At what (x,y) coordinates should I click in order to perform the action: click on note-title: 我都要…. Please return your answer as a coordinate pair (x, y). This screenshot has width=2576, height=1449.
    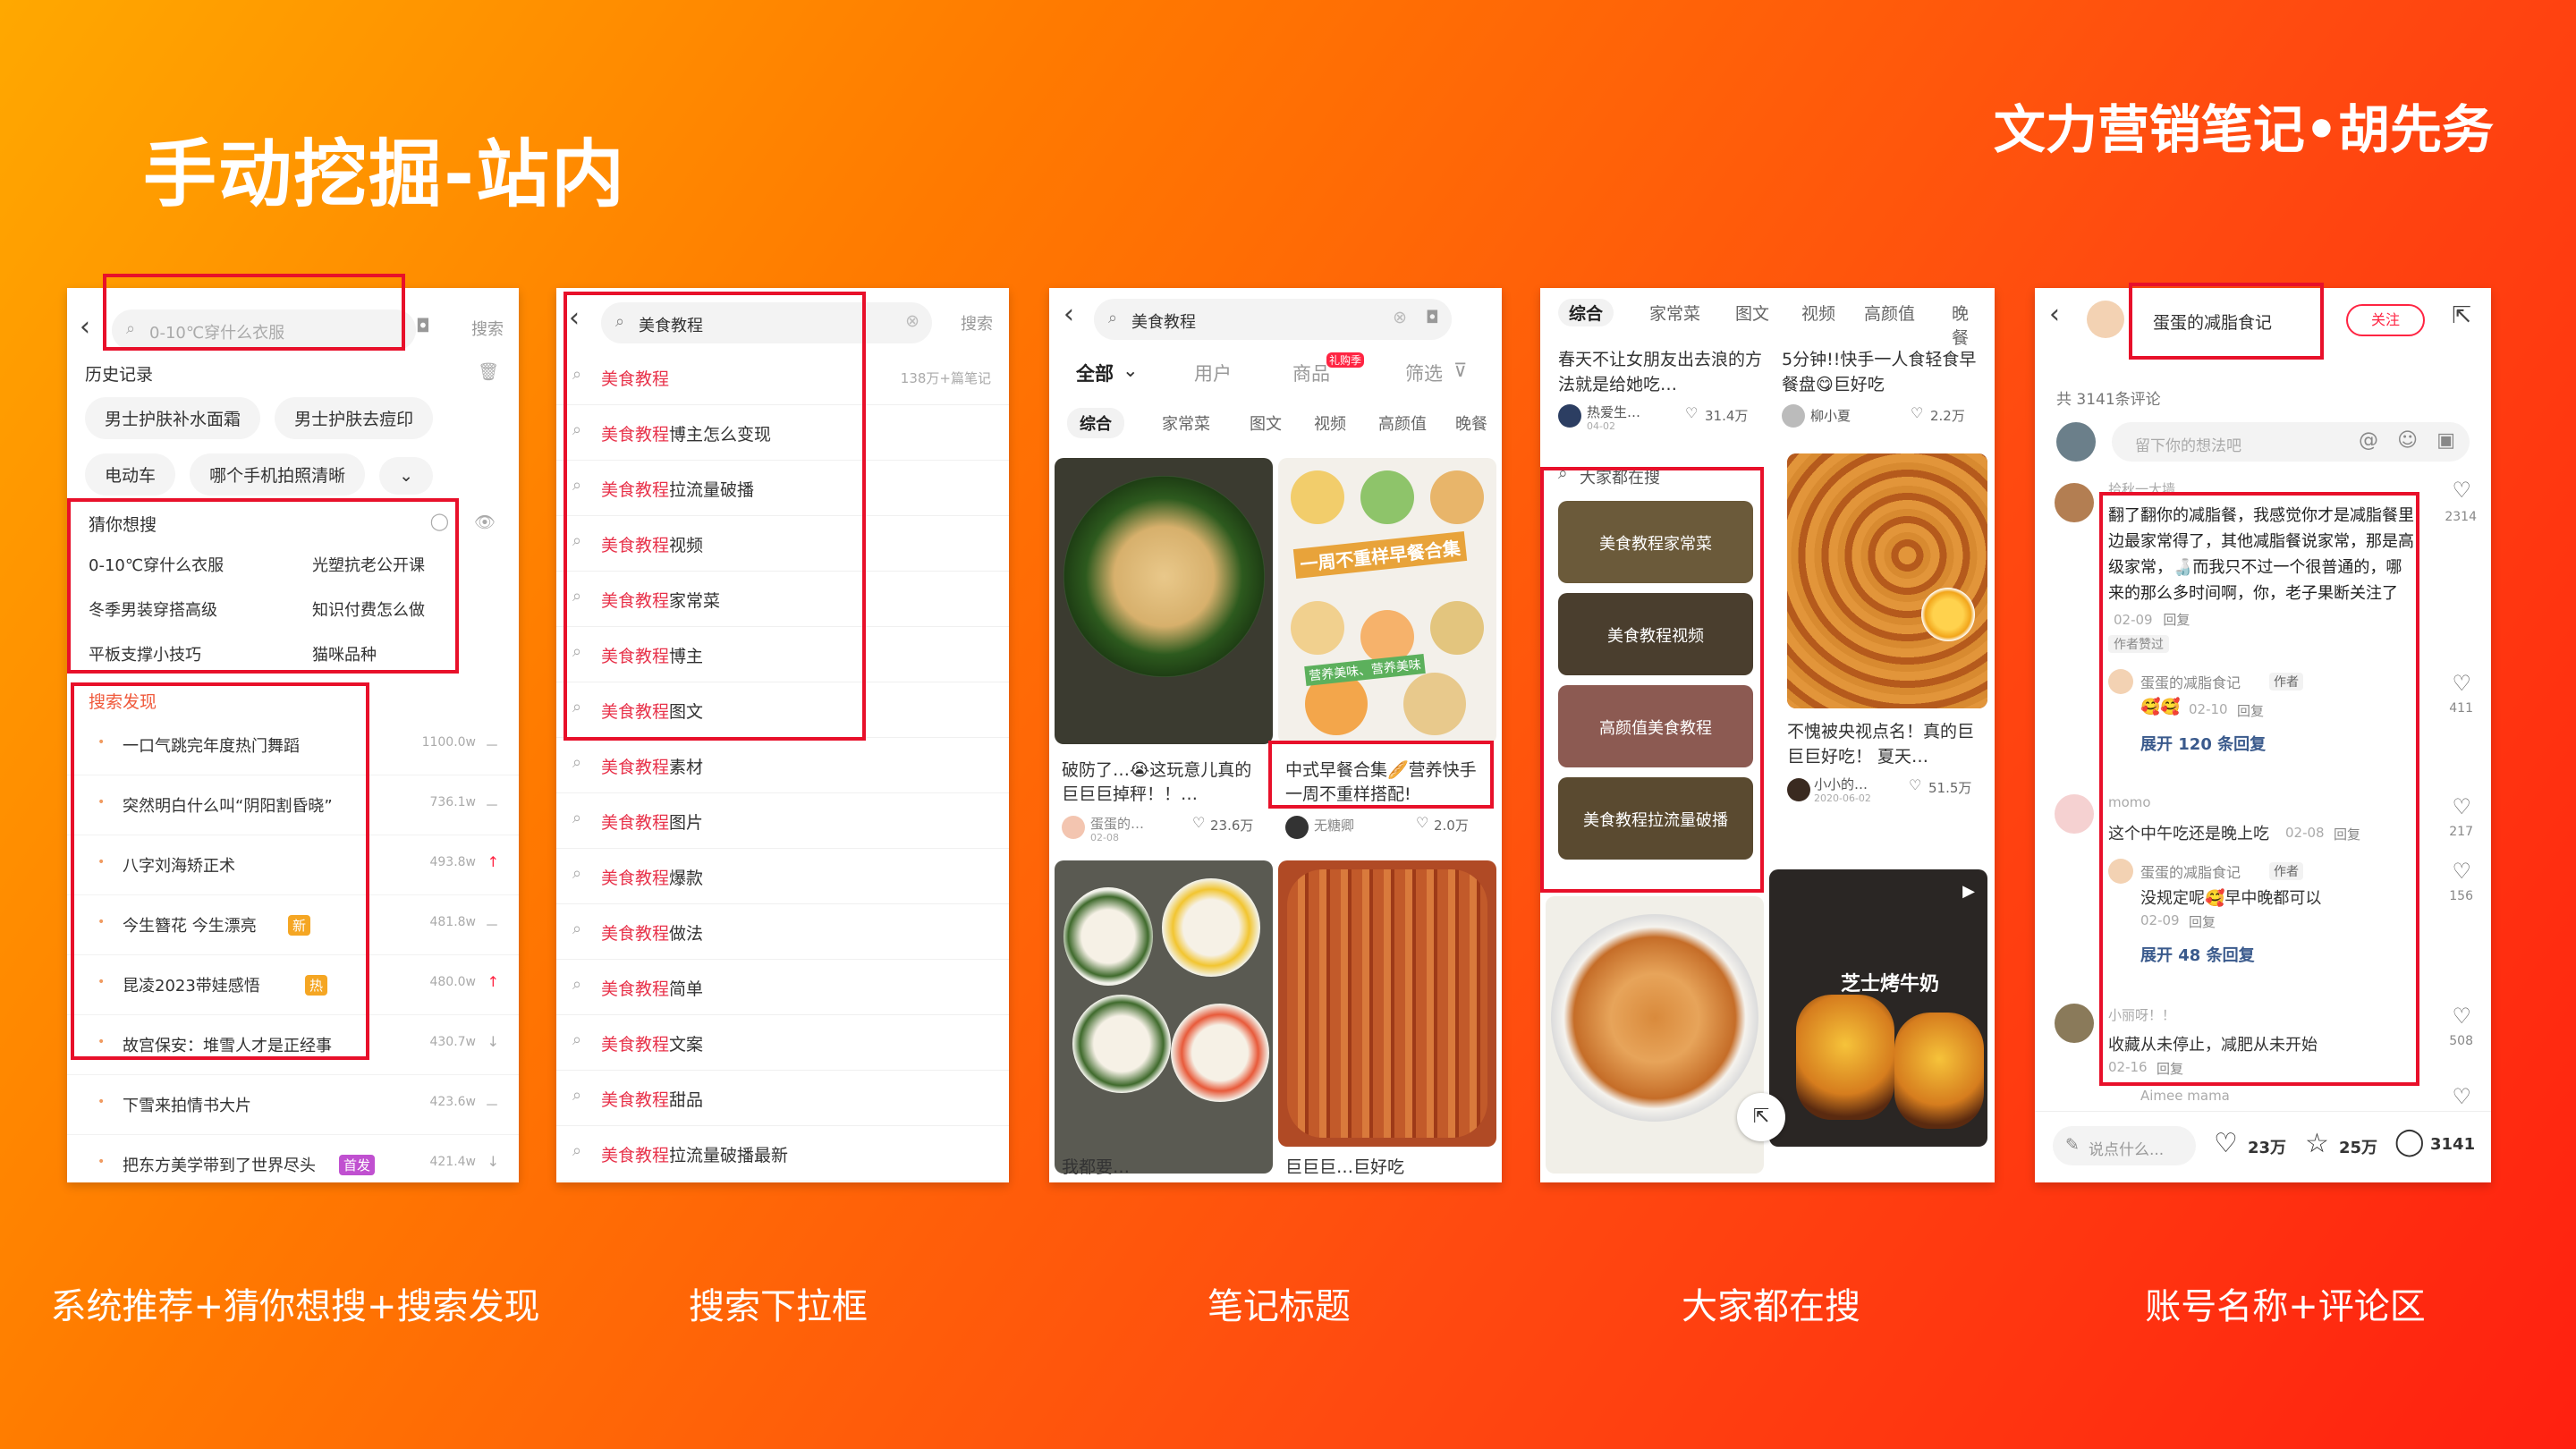
    Looking at the image, I should click on (1096, 1166).